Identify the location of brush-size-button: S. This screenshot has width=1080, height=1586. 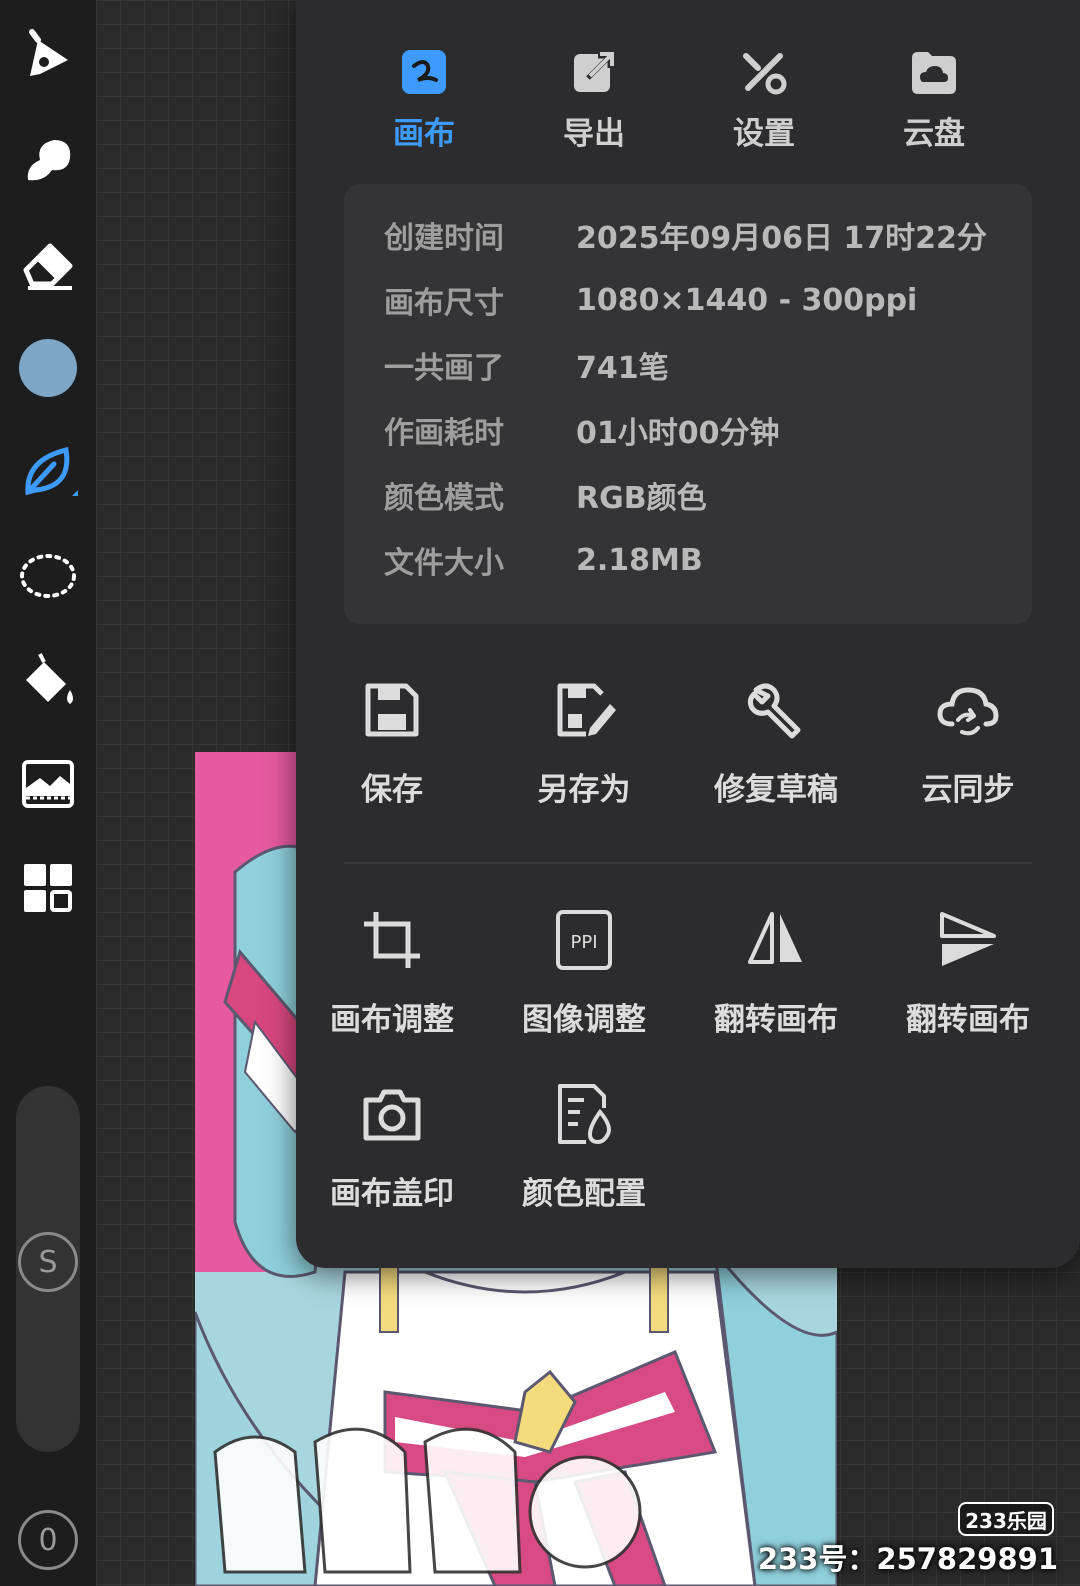
(48, 1262).